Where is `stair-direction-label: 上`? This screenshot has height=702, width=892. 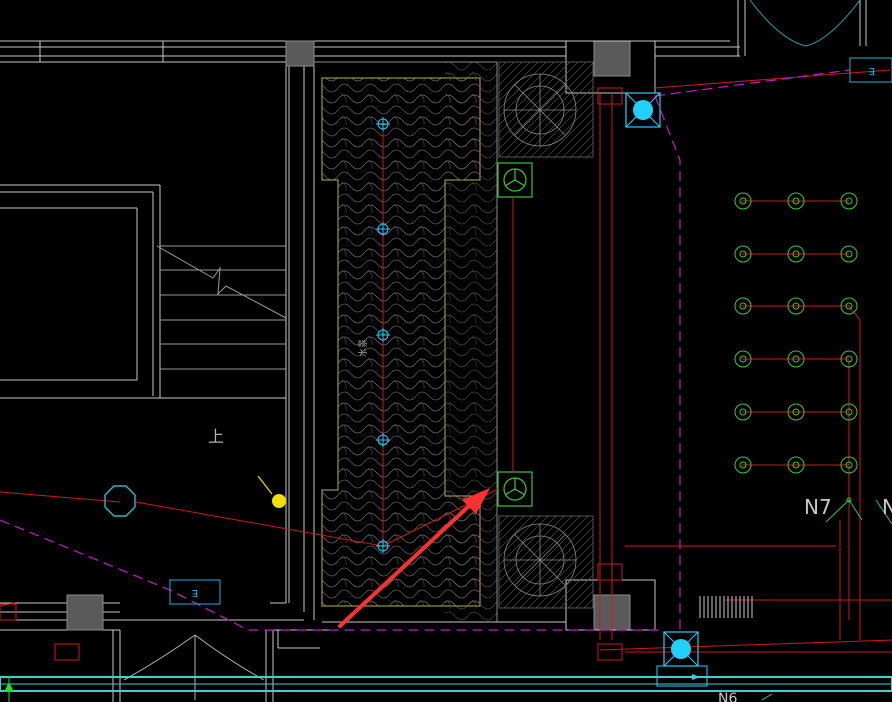 stair-direction-label: 上 is located at coordinates (216, 436).